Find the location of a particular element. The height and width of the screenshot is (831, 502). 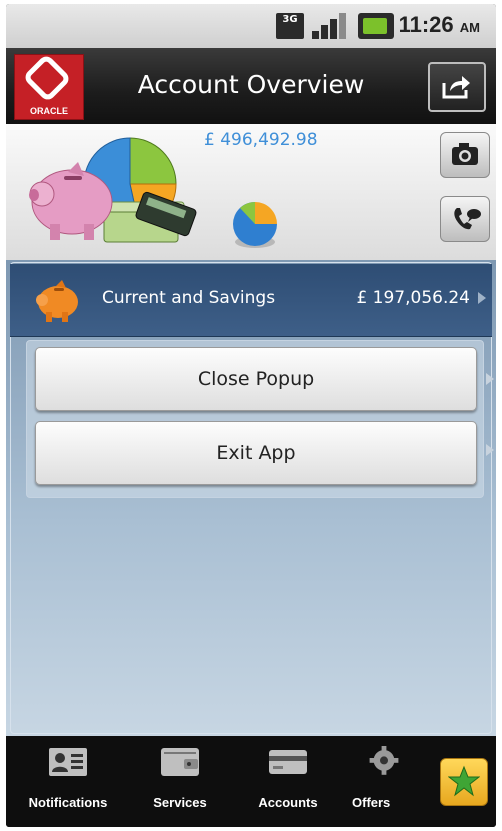

status-bar: 3G 11:26 AM is located at coordinates (251, 26).